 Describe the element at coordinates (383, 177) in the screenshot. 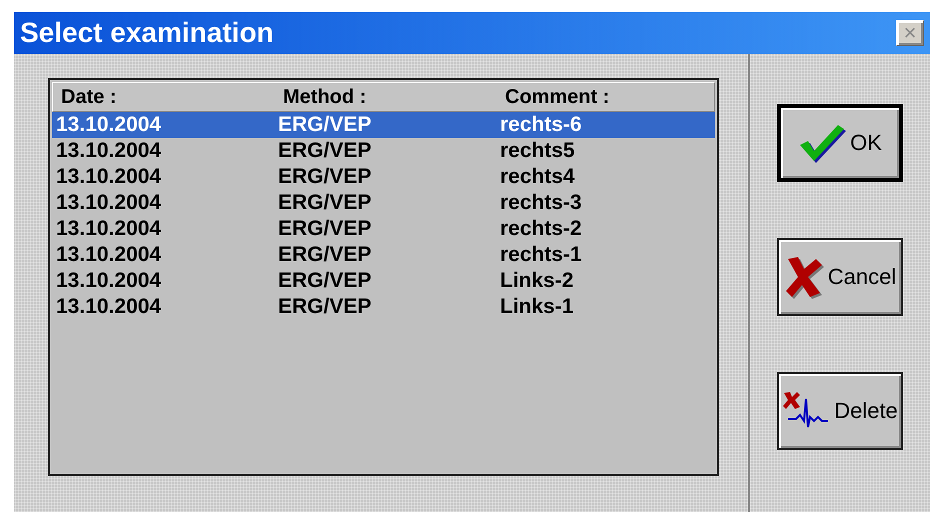

I see `list-row: 13.10.2004 ERG/VEP rechts4` at that location.